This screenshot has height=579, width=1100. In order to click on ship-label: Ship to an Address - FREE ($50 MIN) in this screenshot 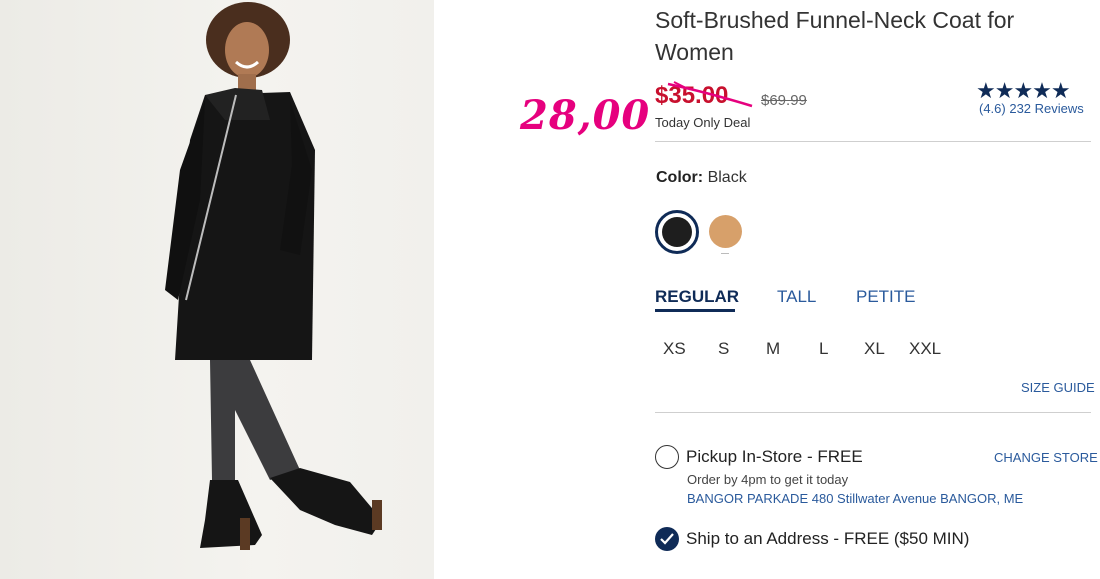, I will do `click(828, 538)`.